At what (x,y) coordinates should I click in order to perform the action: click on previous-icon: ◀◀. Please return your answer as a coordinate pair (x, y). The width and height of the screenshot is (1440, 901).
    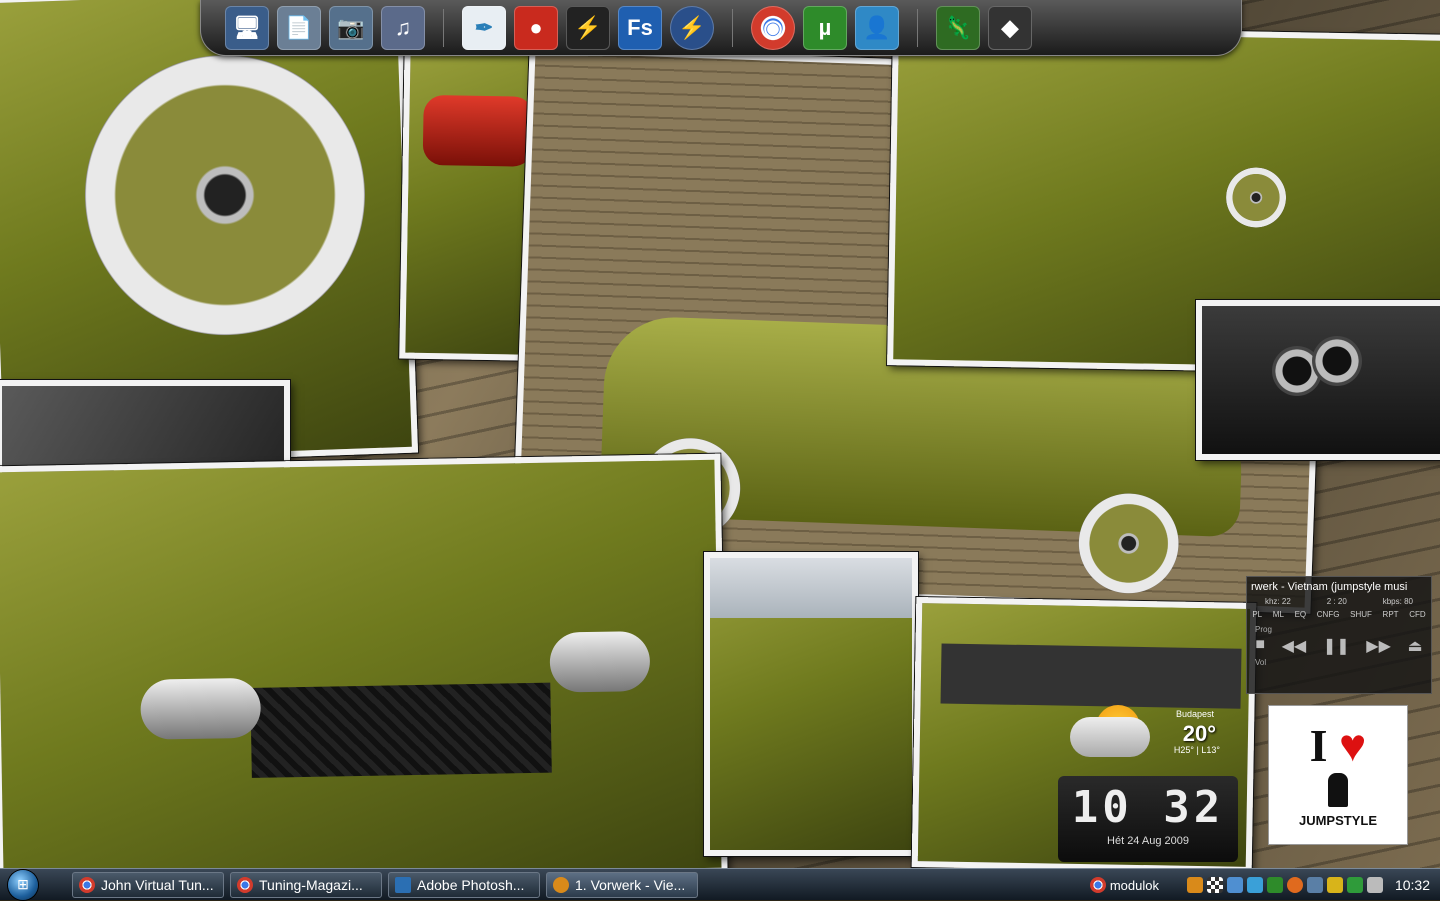
    Looking at the image, I should click on (1294, 646).